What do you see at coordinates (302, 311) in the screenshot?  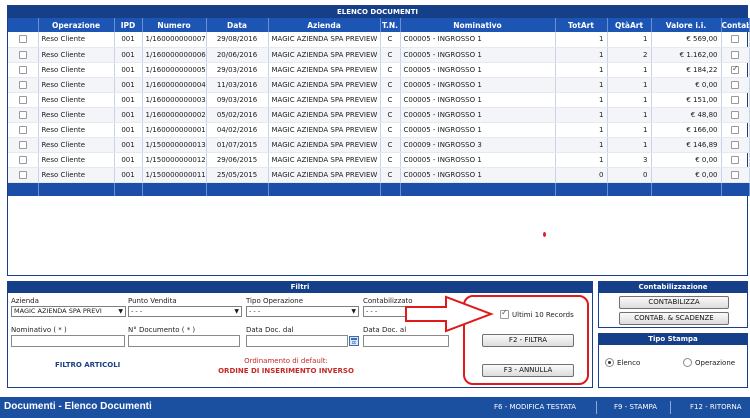 I see `tipo-operazione-select: - - - ▼` at bounding box center [302, 311].